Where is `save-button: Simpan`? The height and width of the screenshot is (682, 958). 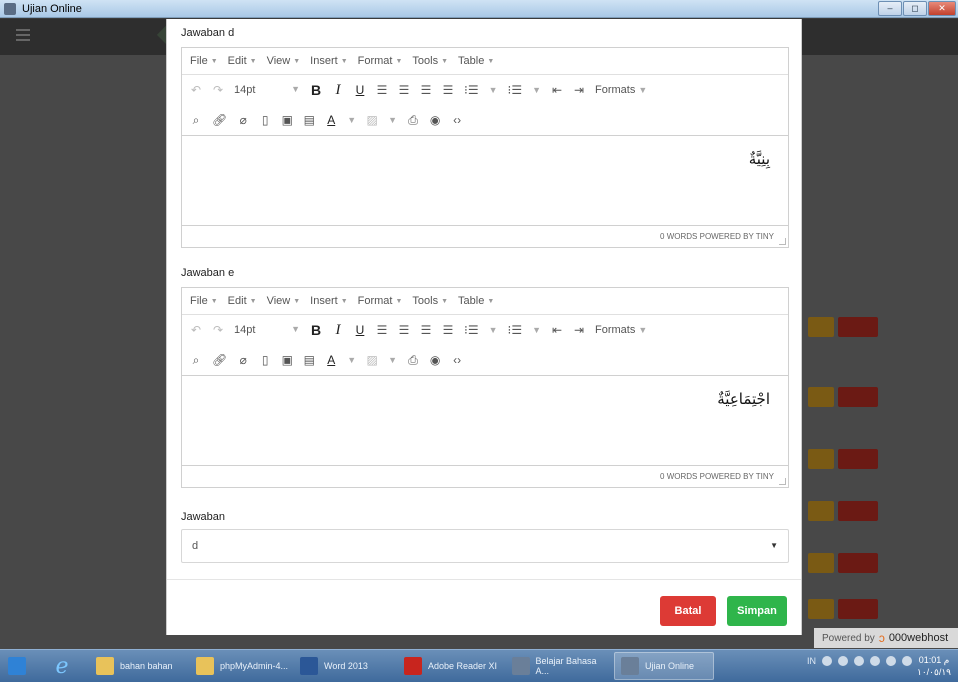 save-button: Simpan is located at coordinates (757, 611).